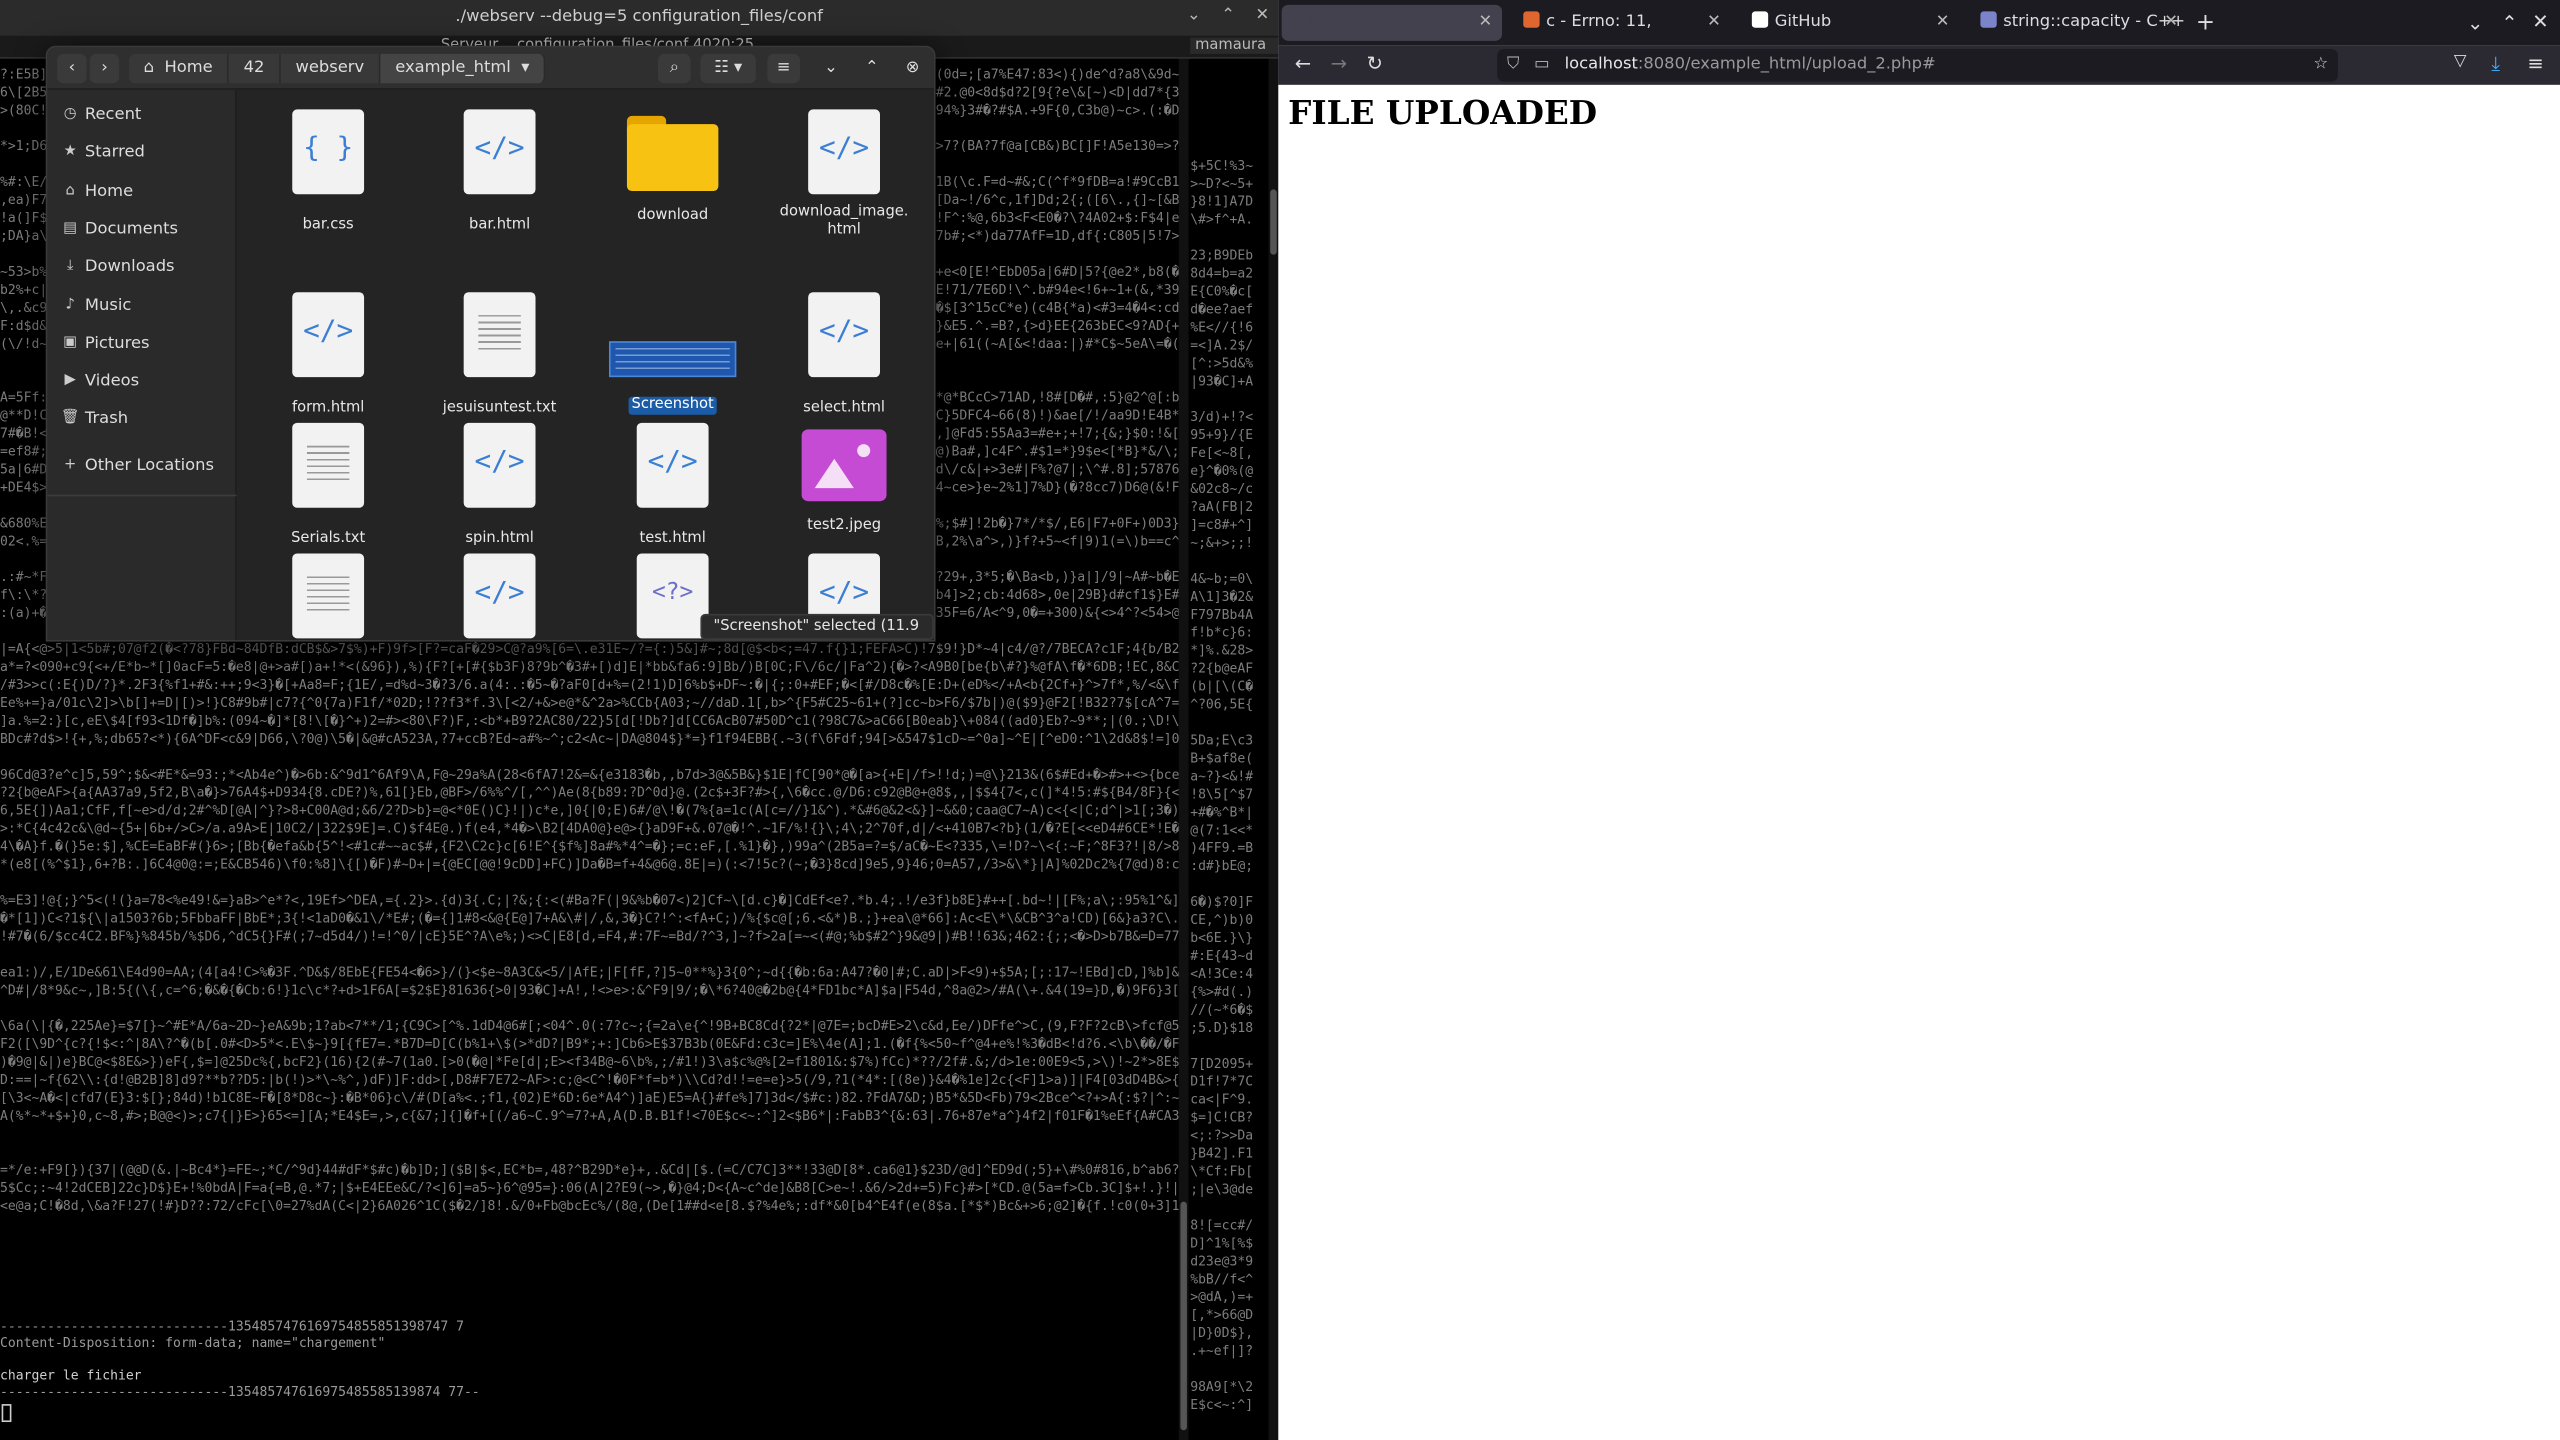 The width and height of the screenshot is (2560, 1440). I want to click on file-name: form.html, so click(328, 408).